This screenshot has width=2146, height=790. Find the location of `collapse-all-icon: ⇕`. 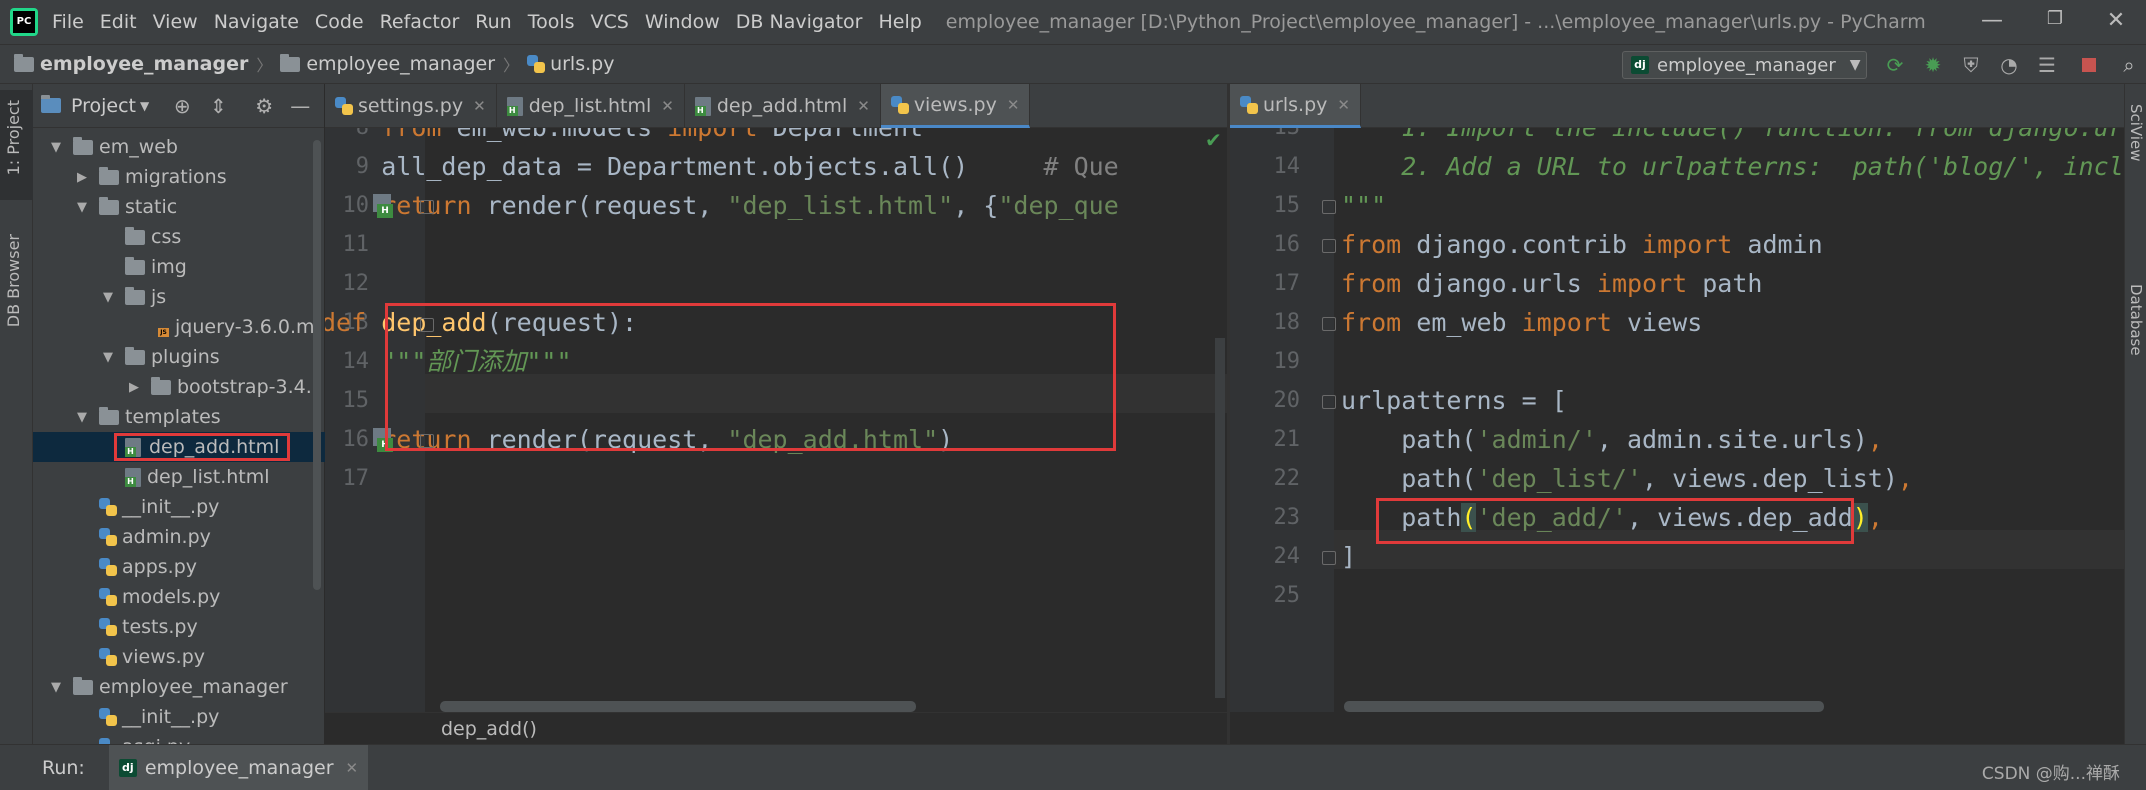

collapse-all-icon: ⇕ is located at coordinates (218, 106).